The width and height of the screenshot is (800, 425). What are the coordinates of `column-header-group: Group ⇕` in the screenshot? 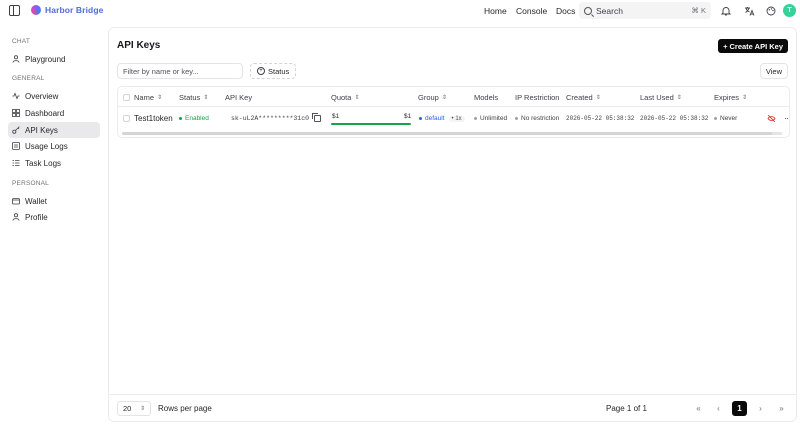 It's located at (432, 97).